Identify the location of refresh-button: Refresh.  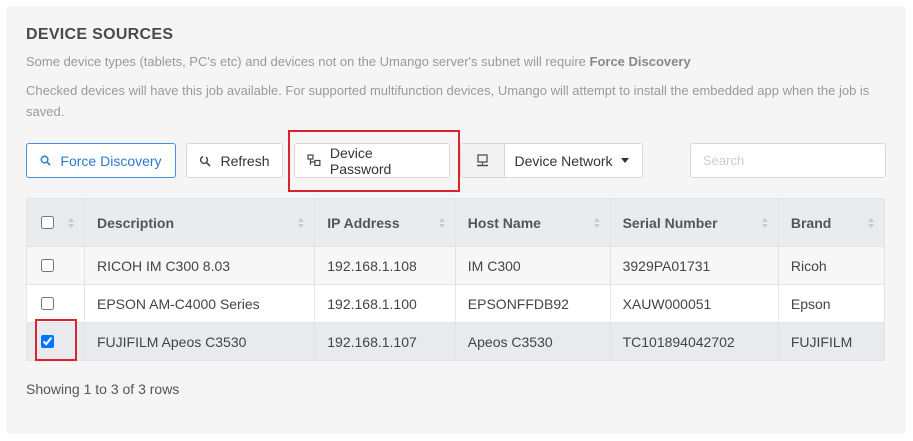
(234, 160).